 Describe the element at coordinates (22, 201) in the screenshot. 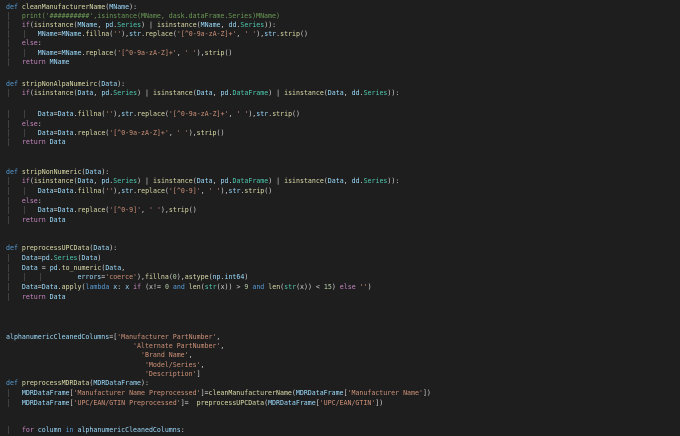

I see `code-token: else` at that location.